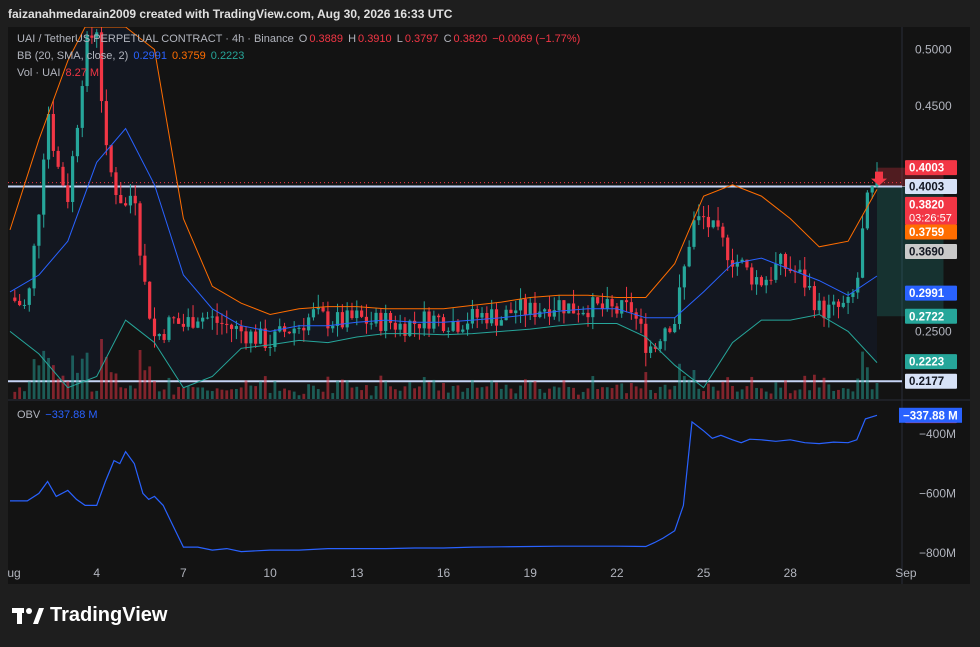 The width and height of the screenshot is (980, 647). Describe the element at coordinates (326, 39) in the screenshot. I see `open-value: 0.3889` at that location.